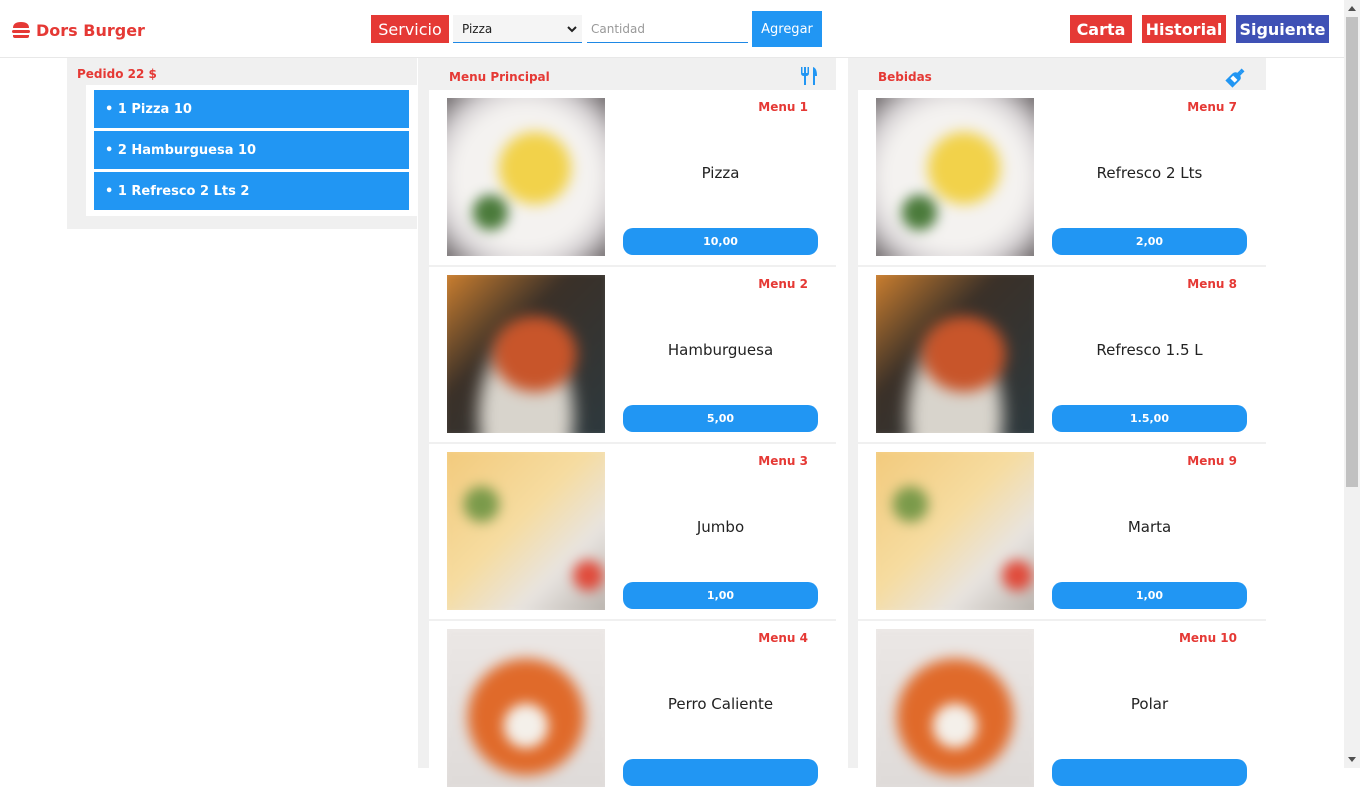 The height and width of the screenshot is (796, 1360). What do you see at coordinates (633, 354) in the screenshot?
I see `menu-card: Menu 2 Hamburguesa 5,00` at bounding box center [633, 354].